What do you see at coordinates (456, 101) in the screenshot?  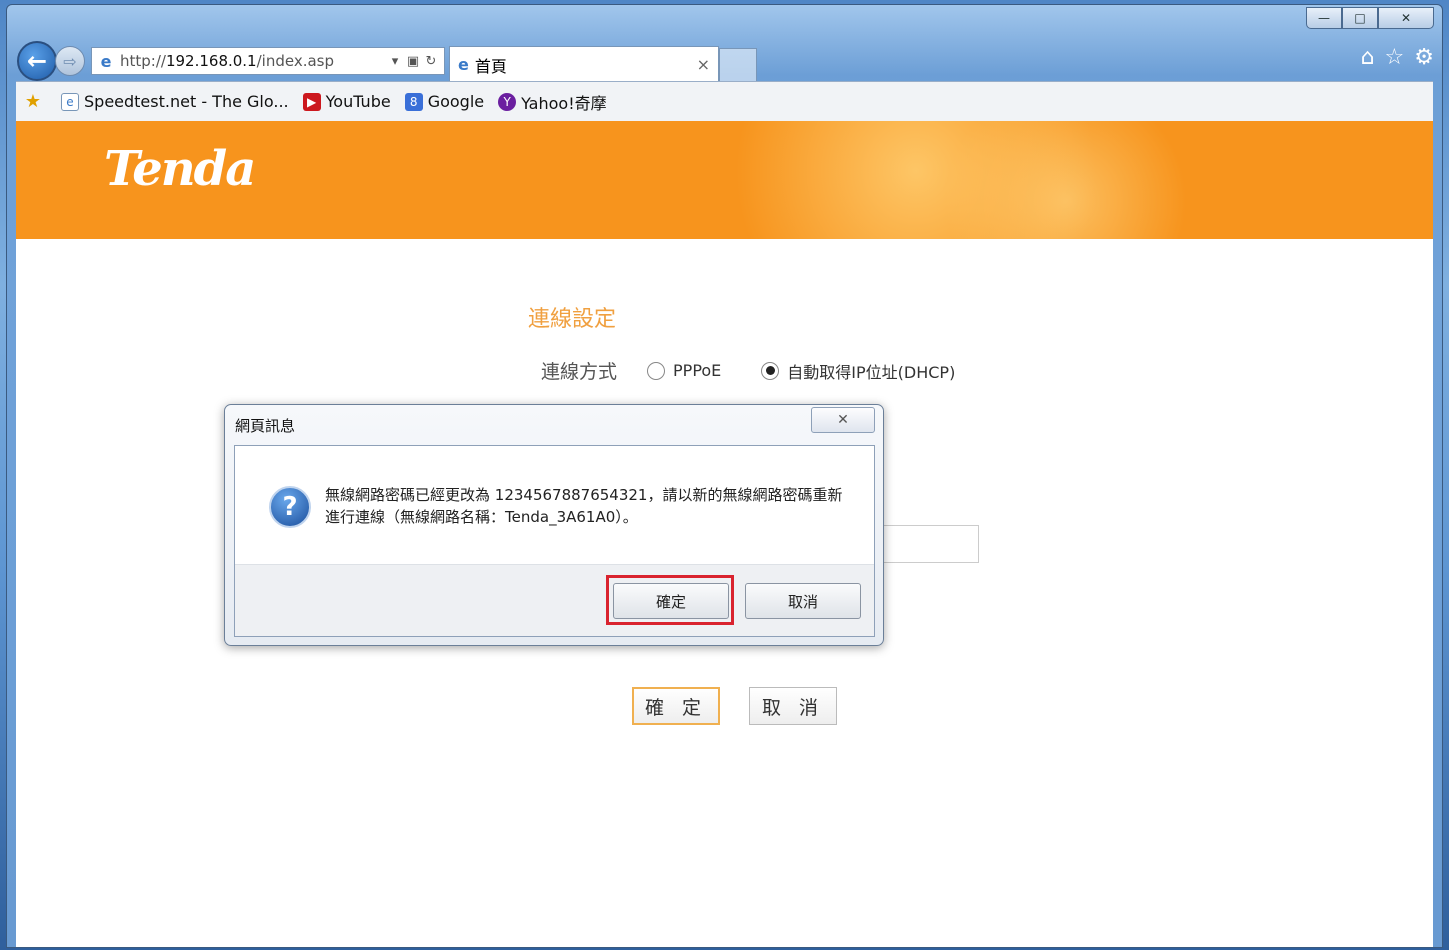 I see `fav-label: Google` at bounding box center [456, 101].